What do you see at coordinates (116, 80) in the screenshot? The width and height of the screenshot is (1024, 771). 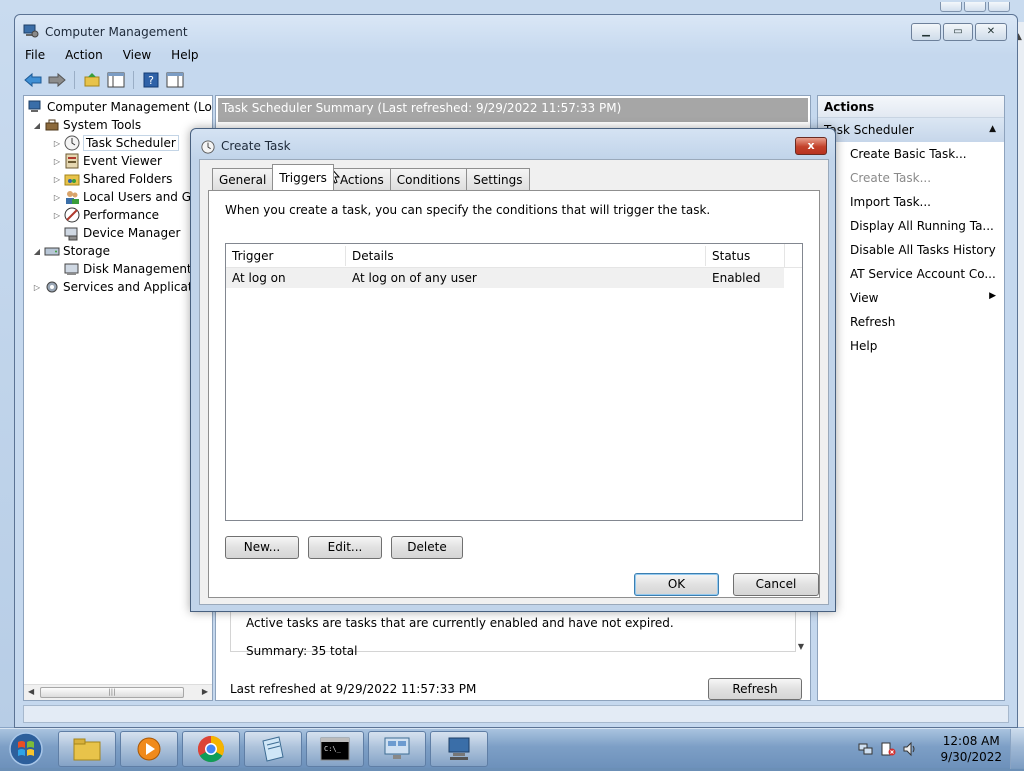 I see `show-hide-tree-button` at bounding box center [116, 80].